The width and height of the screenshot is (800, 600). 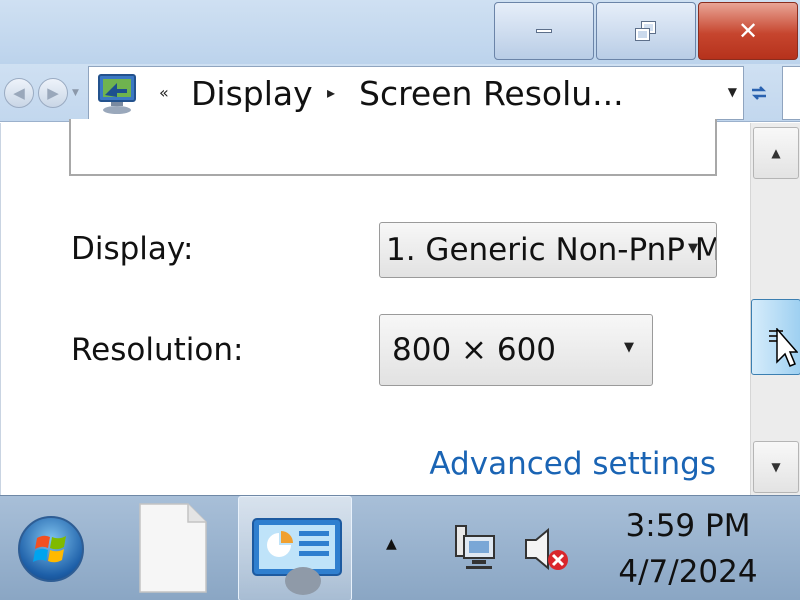 I want to click on forward-arrow-icon: ▶, so click(x=53, y=93).